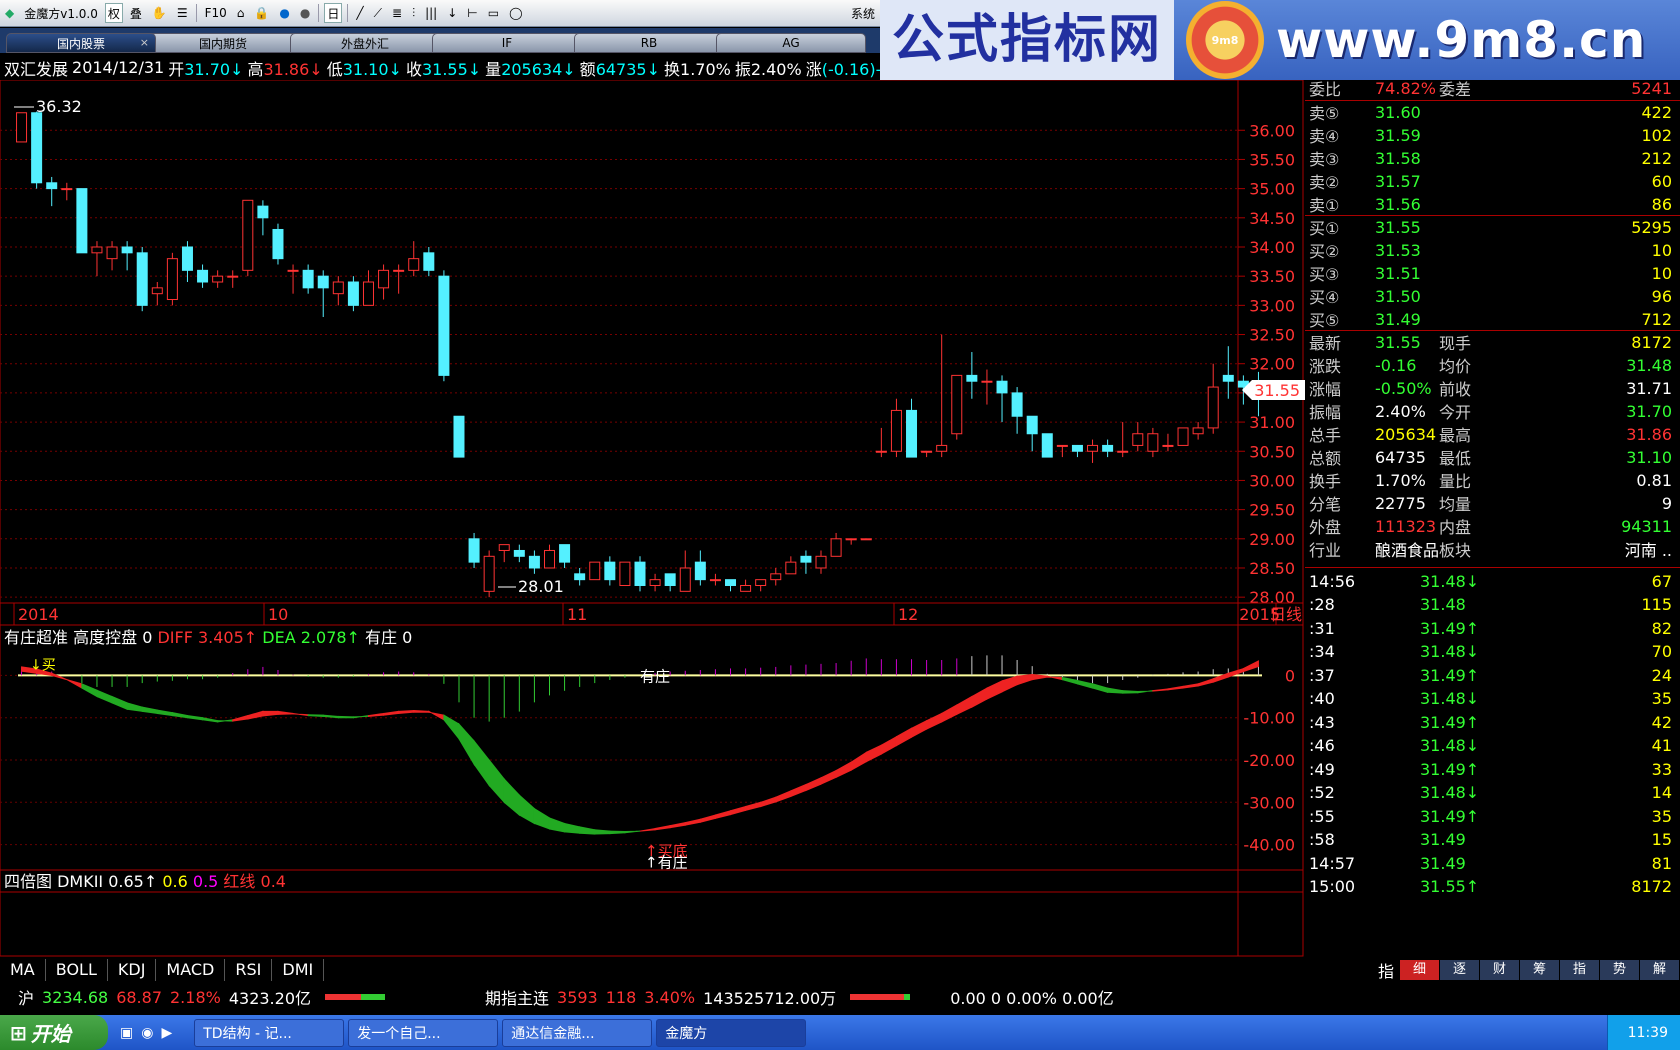 The height and width of the screenshot is (1050, 1680). What do you see at coordinates (649, 43) in the screenshot?
I see `tab-rb: RB` at bounding box center [649, 43].